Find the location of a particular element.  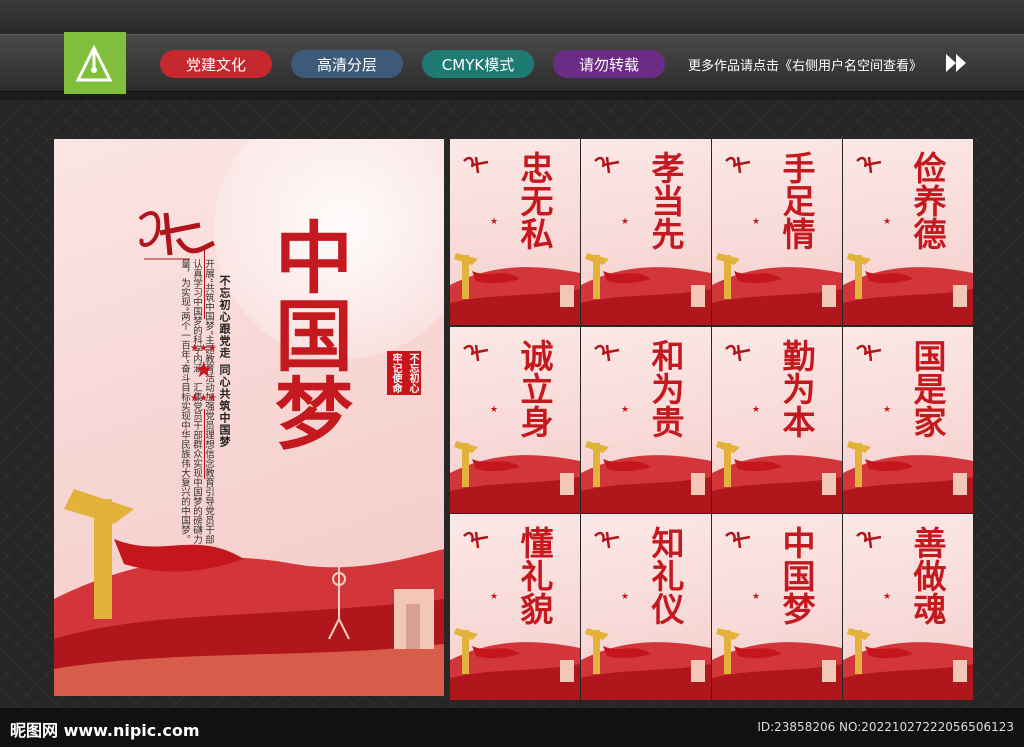

small-poster: ★ 和为贵 is located at coordinates (646, 420).